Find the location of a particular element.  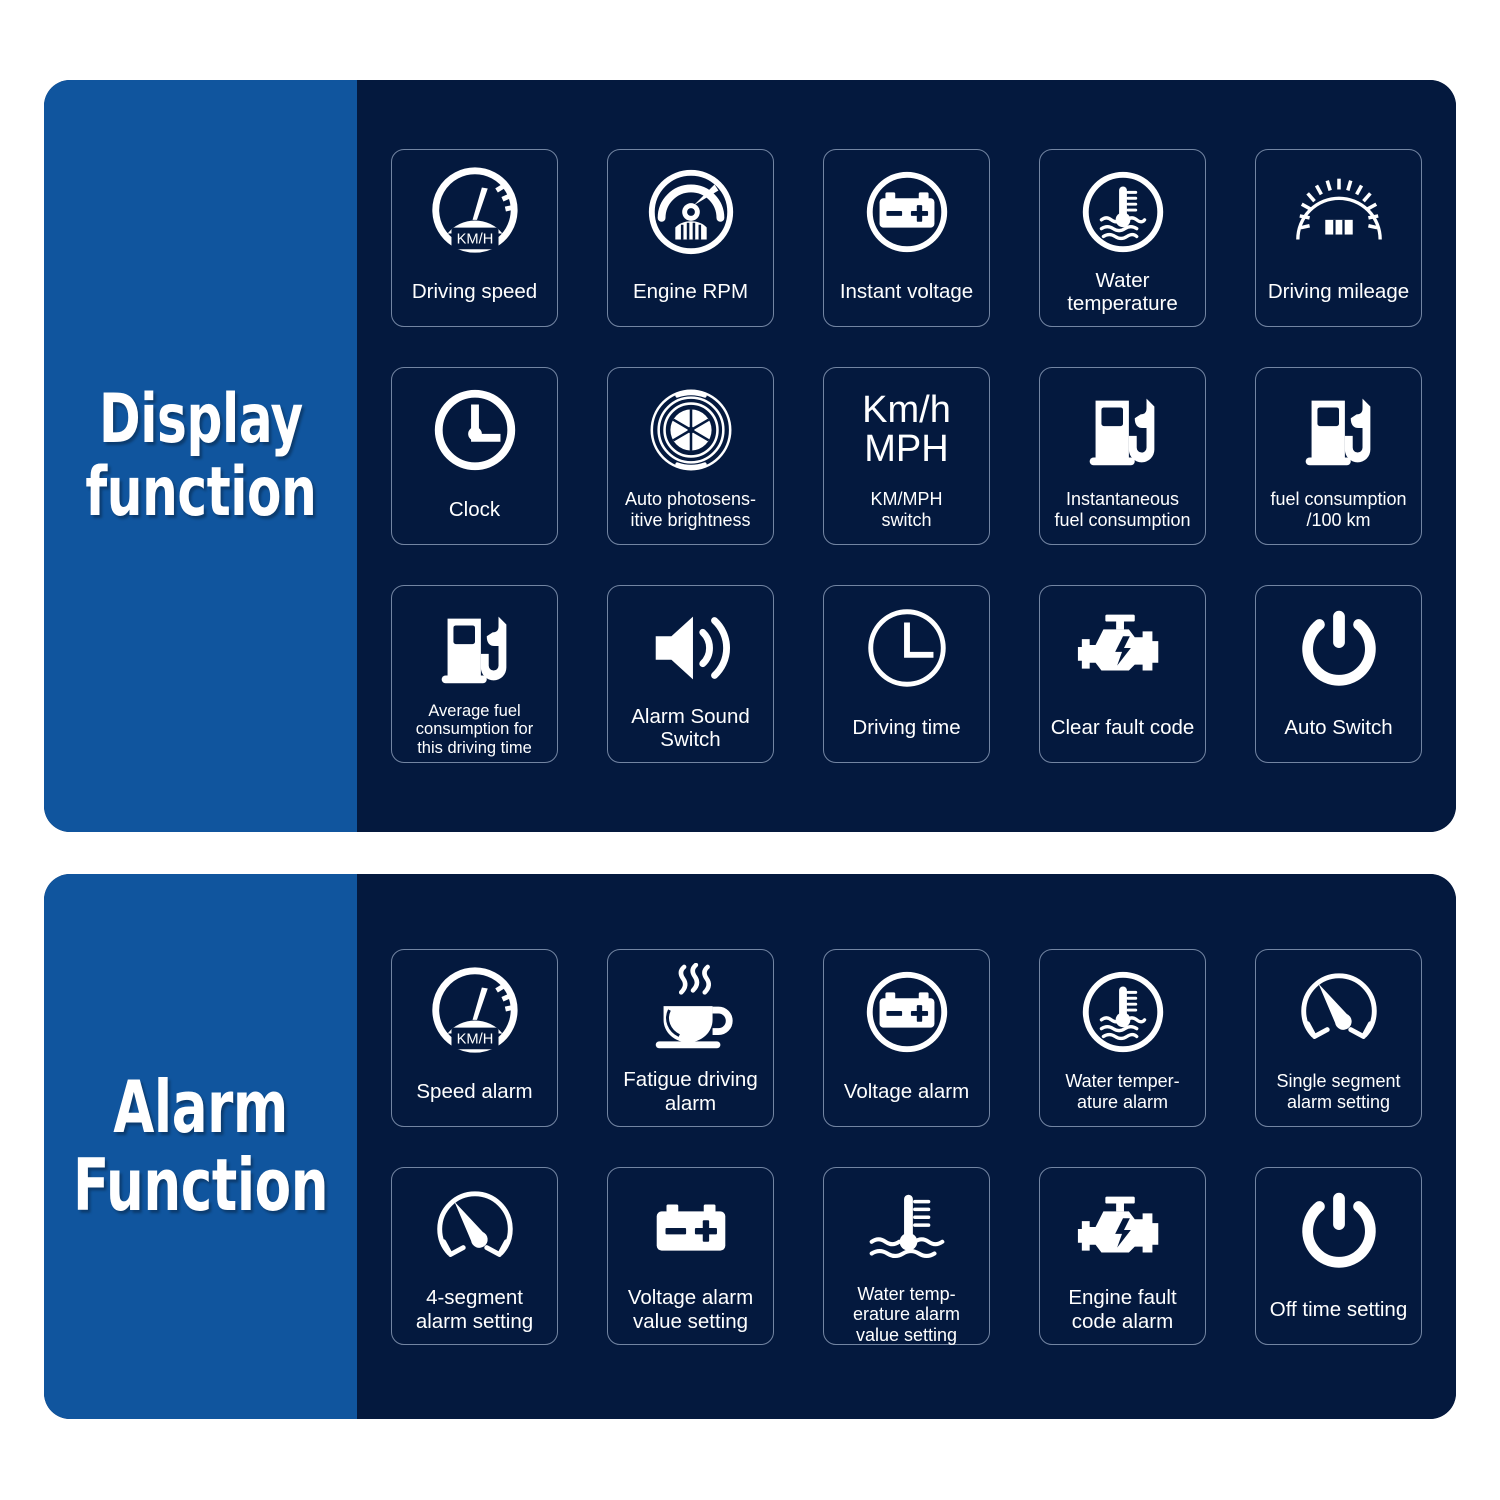

alarm-function-title: Alarm Function is located at coordinates (200, 1145).